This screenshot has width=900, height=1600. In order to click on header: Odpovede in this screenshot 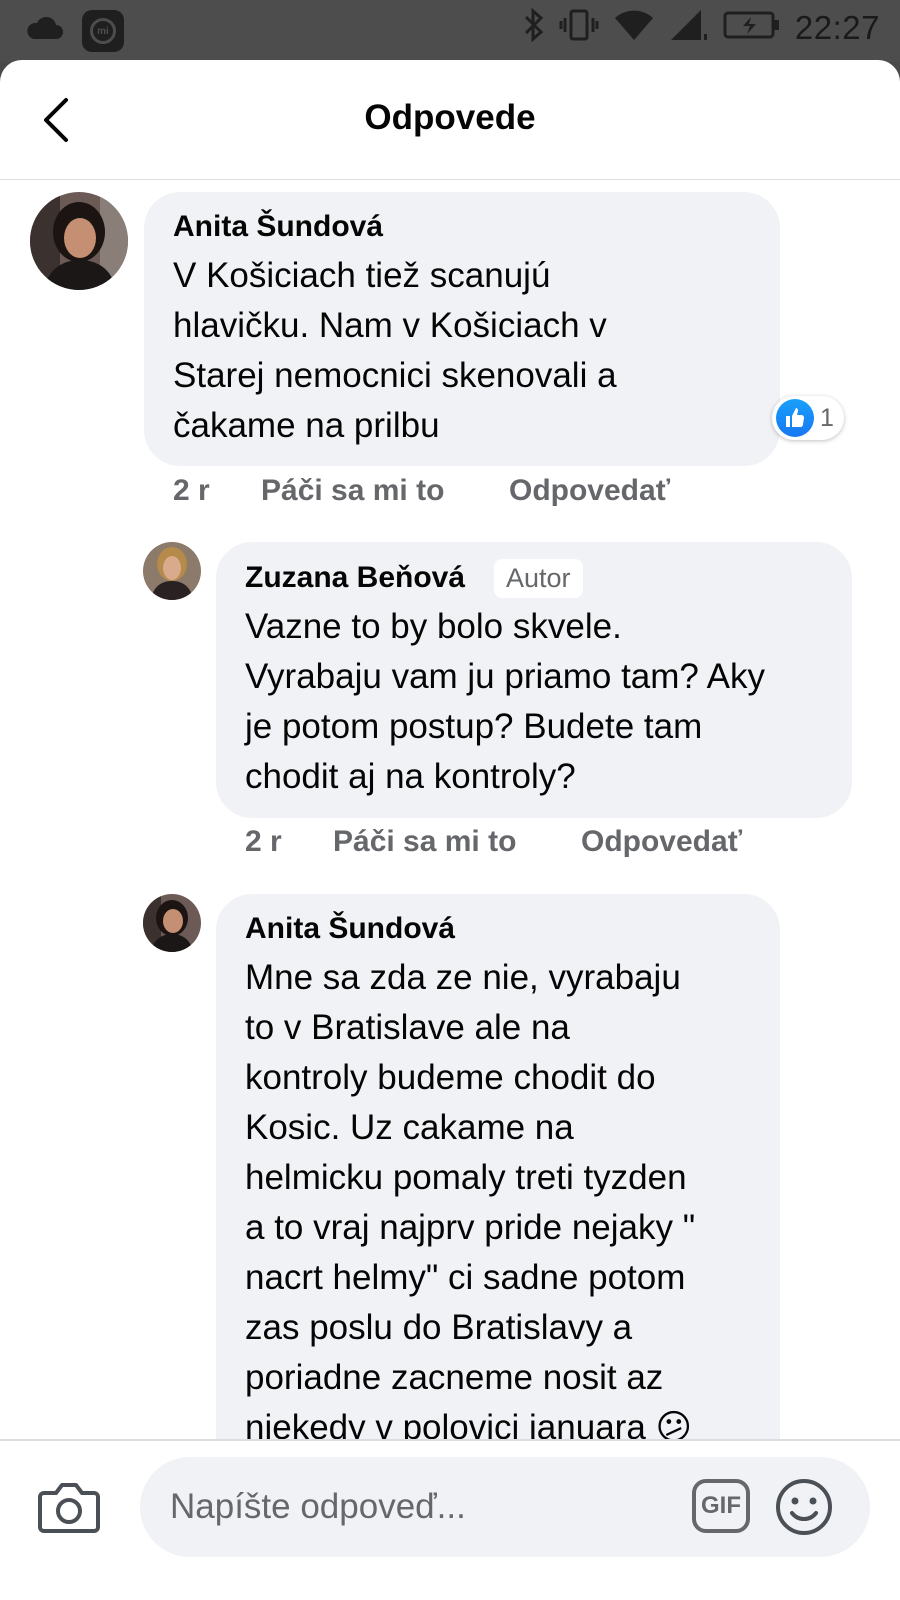, I will do `click(450, 120)`.